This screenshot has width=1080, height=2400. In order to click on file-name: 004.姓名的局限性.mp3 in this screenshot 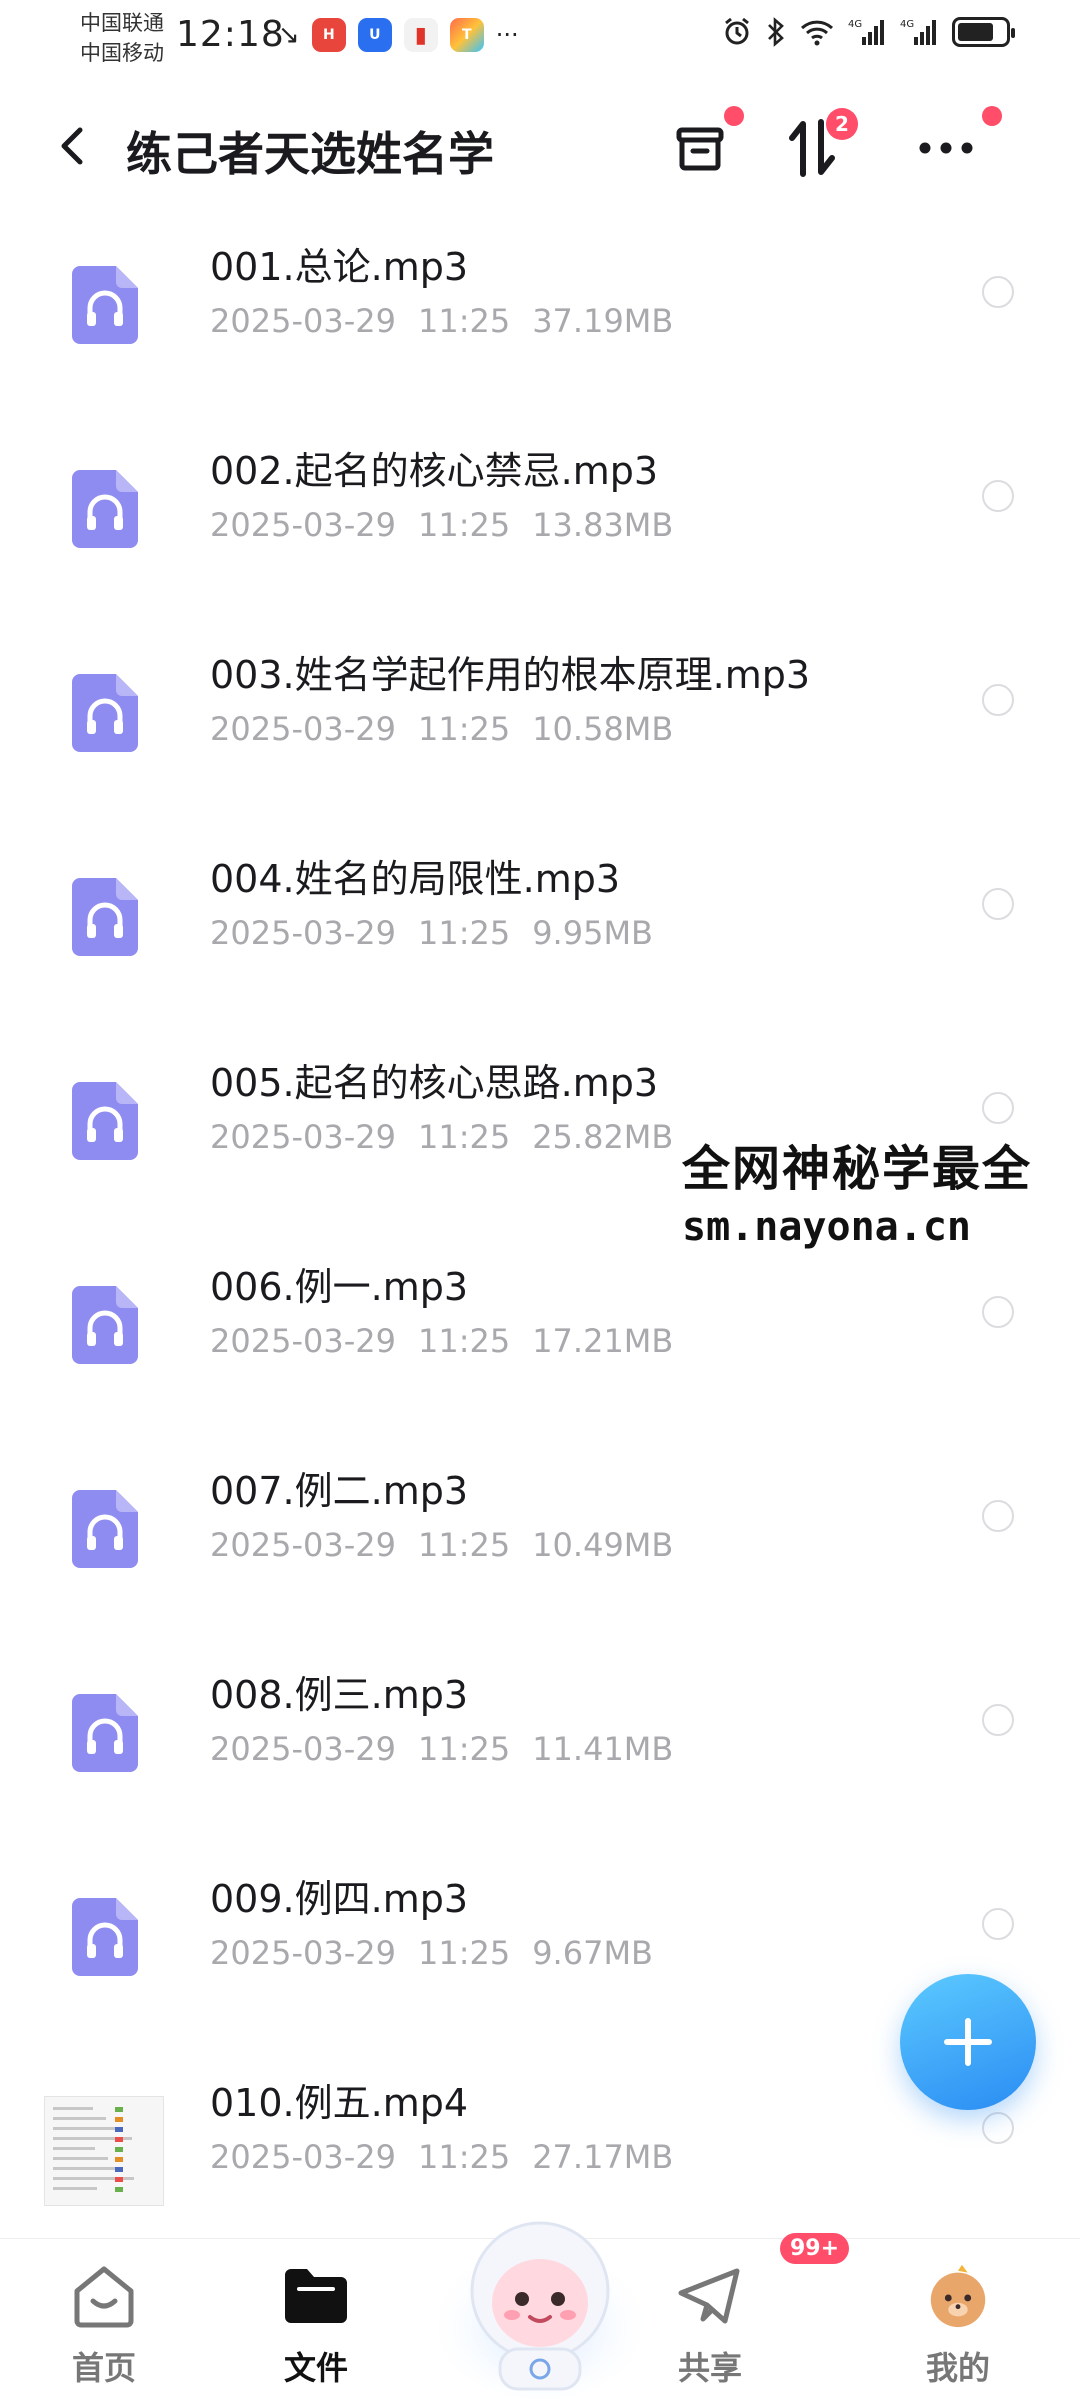, I will do `click(415, 879)`.